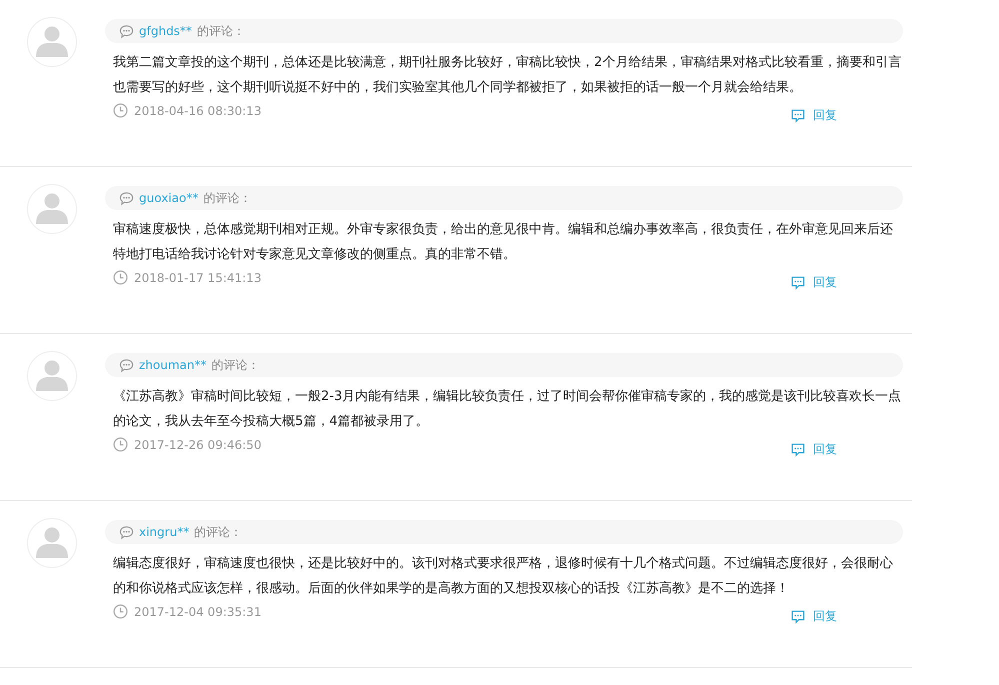  Describe the element at coordinates (198, 445) in the screenshot. I see `comment-time: 2017-12-26 09:46:50` at that location.